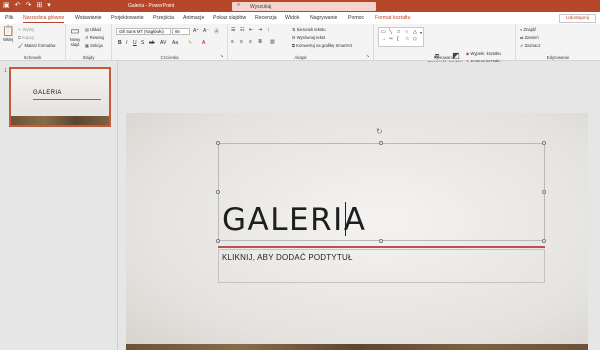  What do you see at coordinates (415, 39) in the screenshot?
I see `shape-callout-icon: ◇` at bounding box center [415, 39].